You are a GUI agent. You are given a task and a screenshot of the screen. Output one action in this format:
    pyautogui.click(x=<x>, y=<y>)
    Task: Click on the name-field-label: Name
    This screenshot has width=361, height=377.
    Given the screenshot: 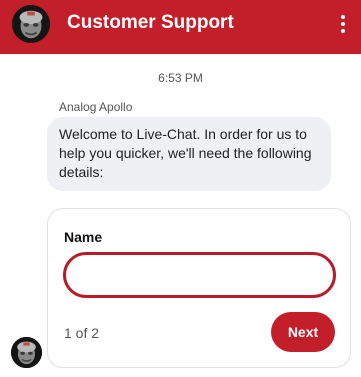 What is the action you would take?
    pyautogui.click(x=83, y=237)
    